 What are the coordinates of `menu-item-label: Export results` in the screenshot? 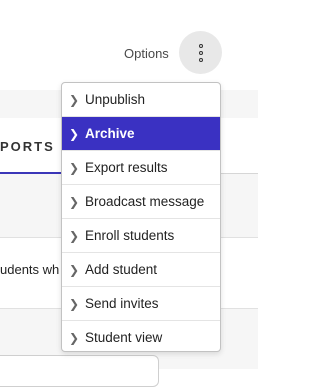 It's located at (126, 167).